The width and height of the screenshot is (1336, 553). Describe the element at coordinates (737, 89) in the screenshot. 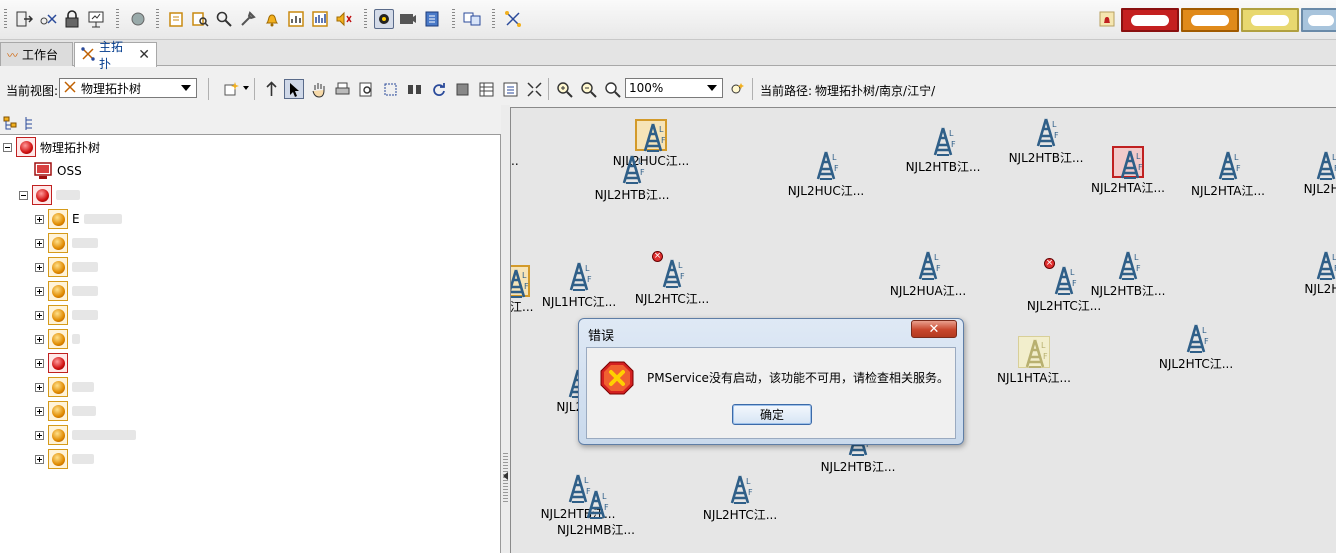

I see `zoom-settings-icon` at that location.